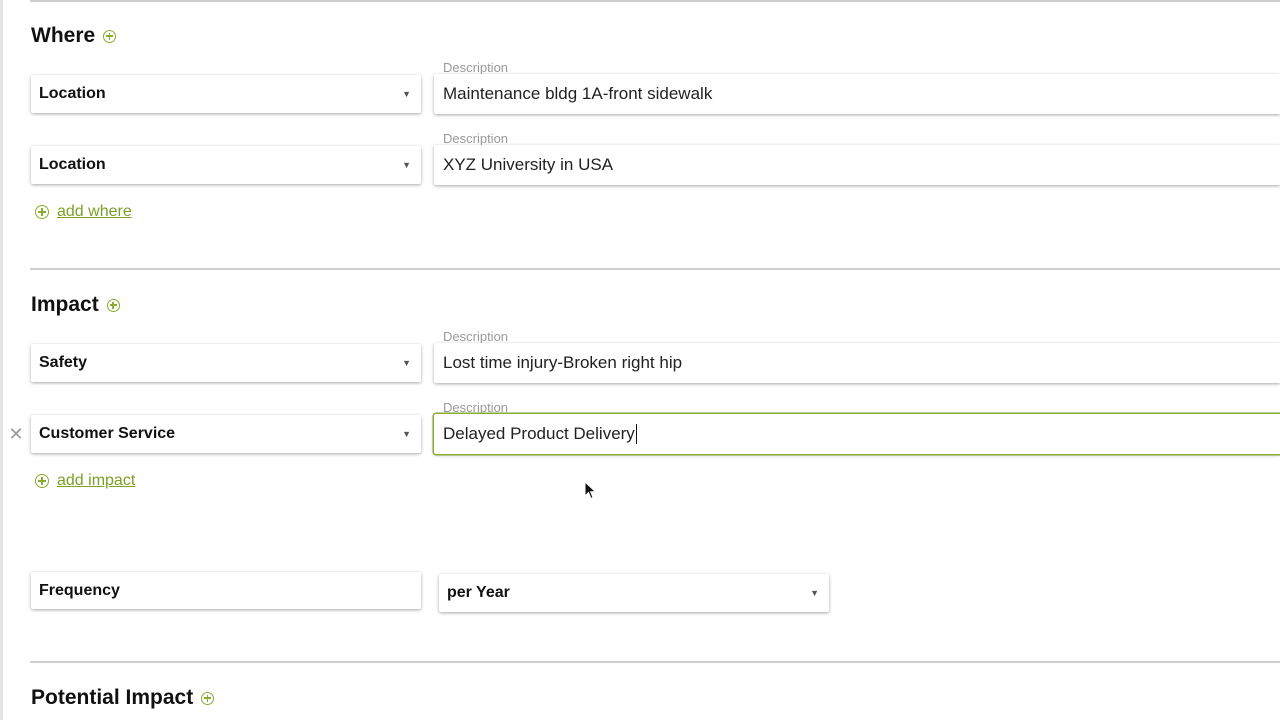  I want to click on impact-title-text: Impact, so click(65, 304).